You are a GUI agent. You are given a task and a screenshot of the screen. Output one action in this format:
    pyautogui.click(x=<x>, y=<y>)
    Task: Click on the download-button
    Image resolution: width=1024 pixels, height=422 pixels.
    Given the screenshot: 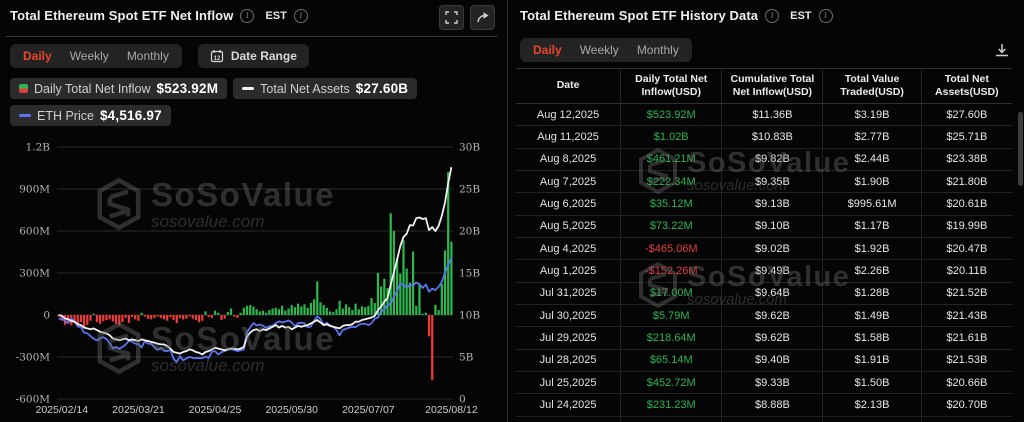 What is the action you would take?
    pyautogui.click(x=1002, y=52)
    